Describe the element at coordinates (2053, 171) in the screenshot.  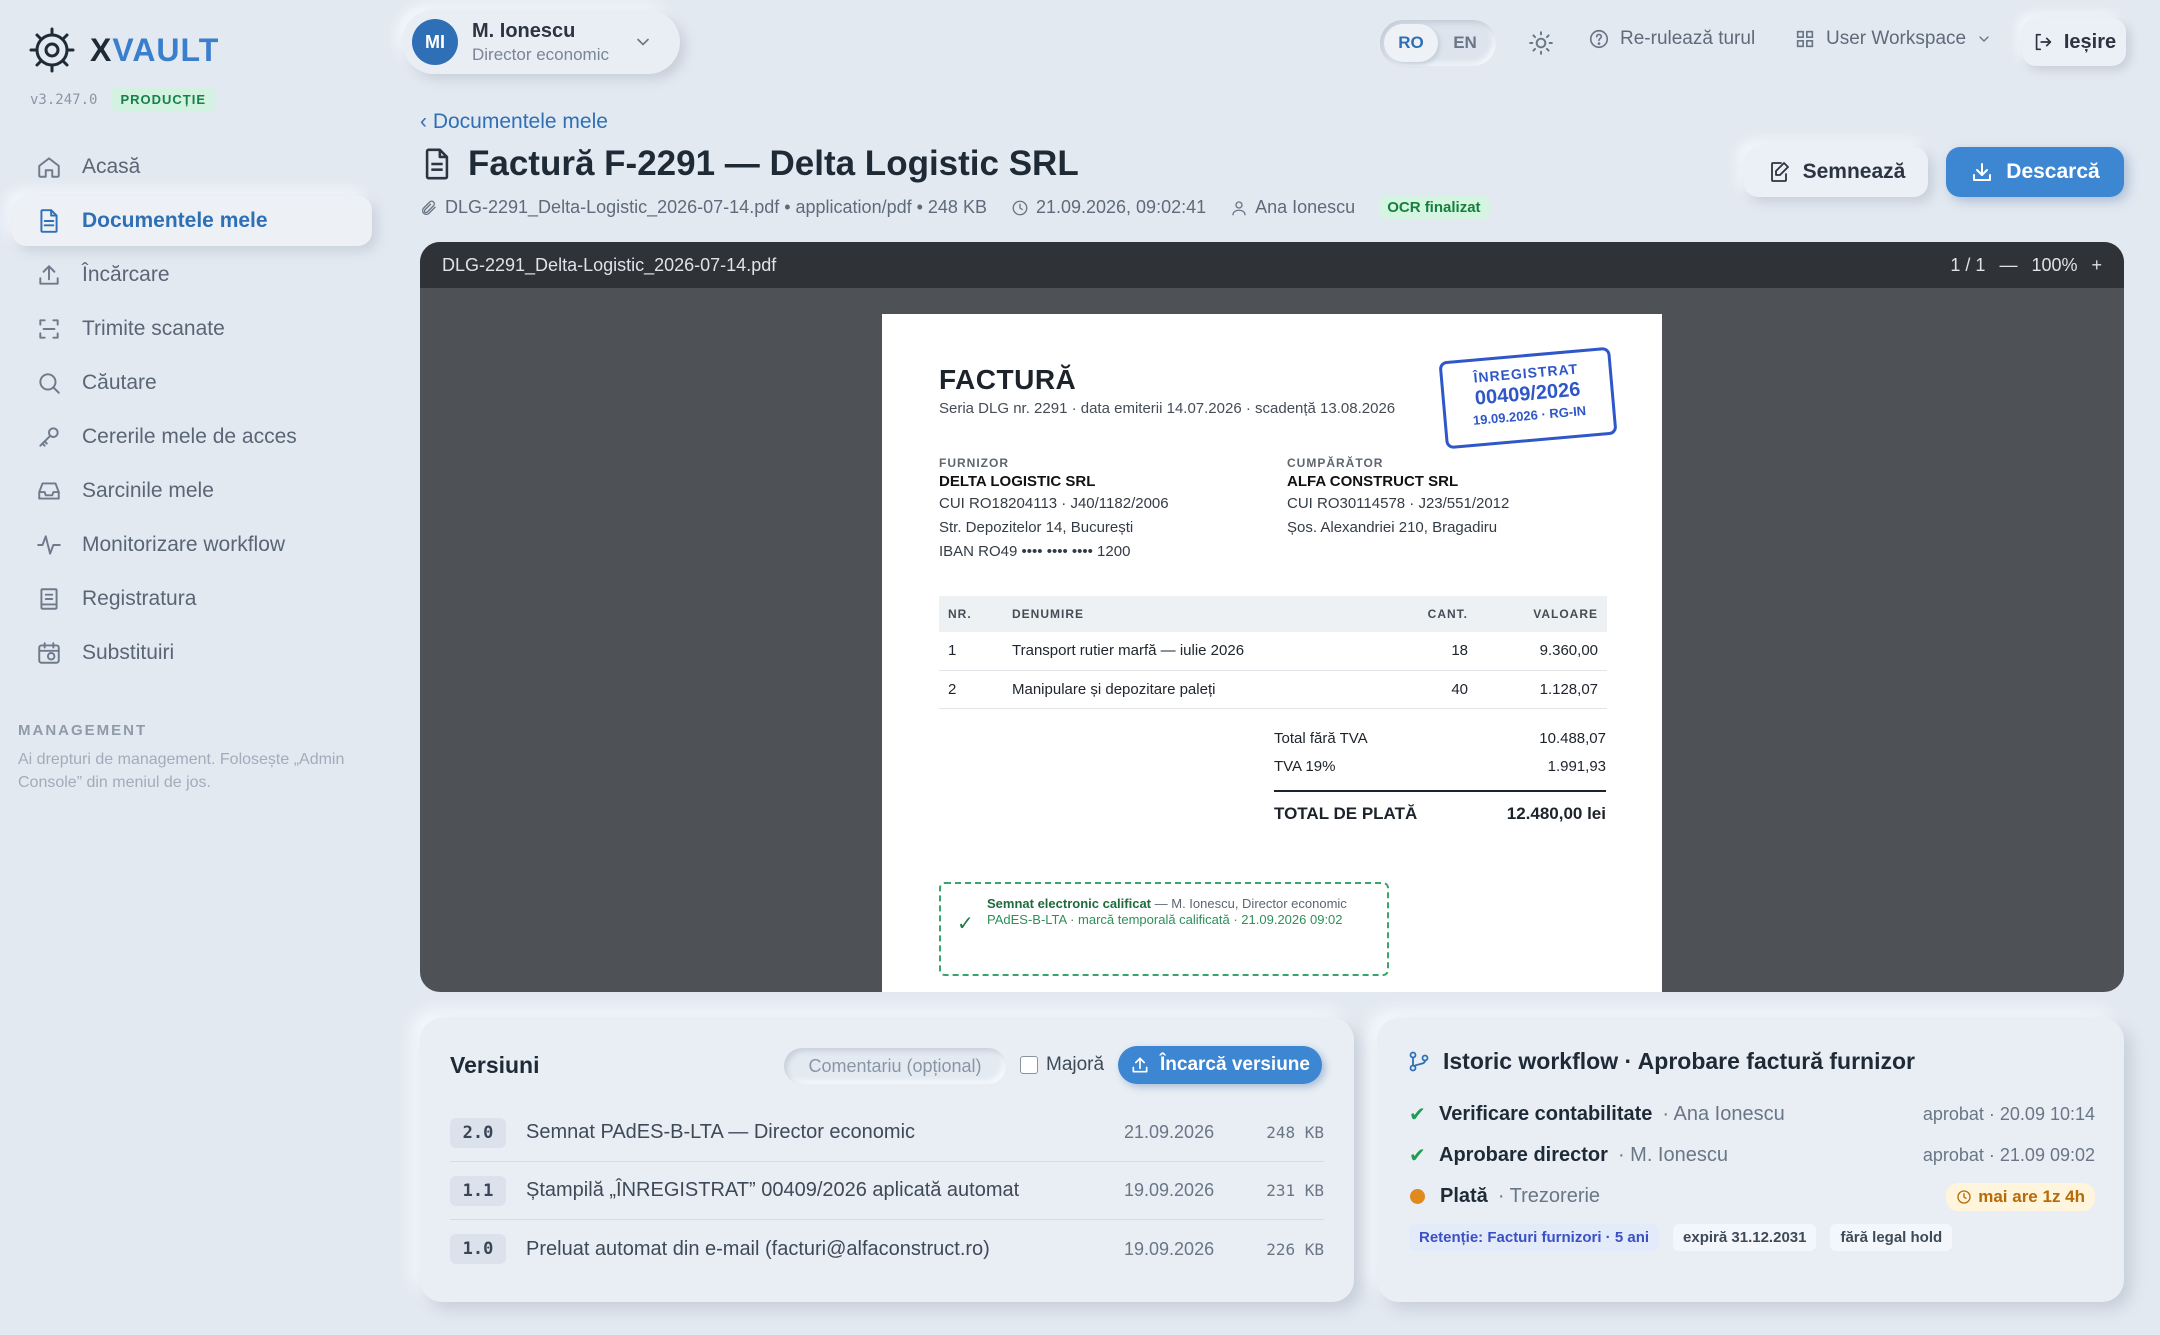
I see `download-label: Descarcă` at that location.